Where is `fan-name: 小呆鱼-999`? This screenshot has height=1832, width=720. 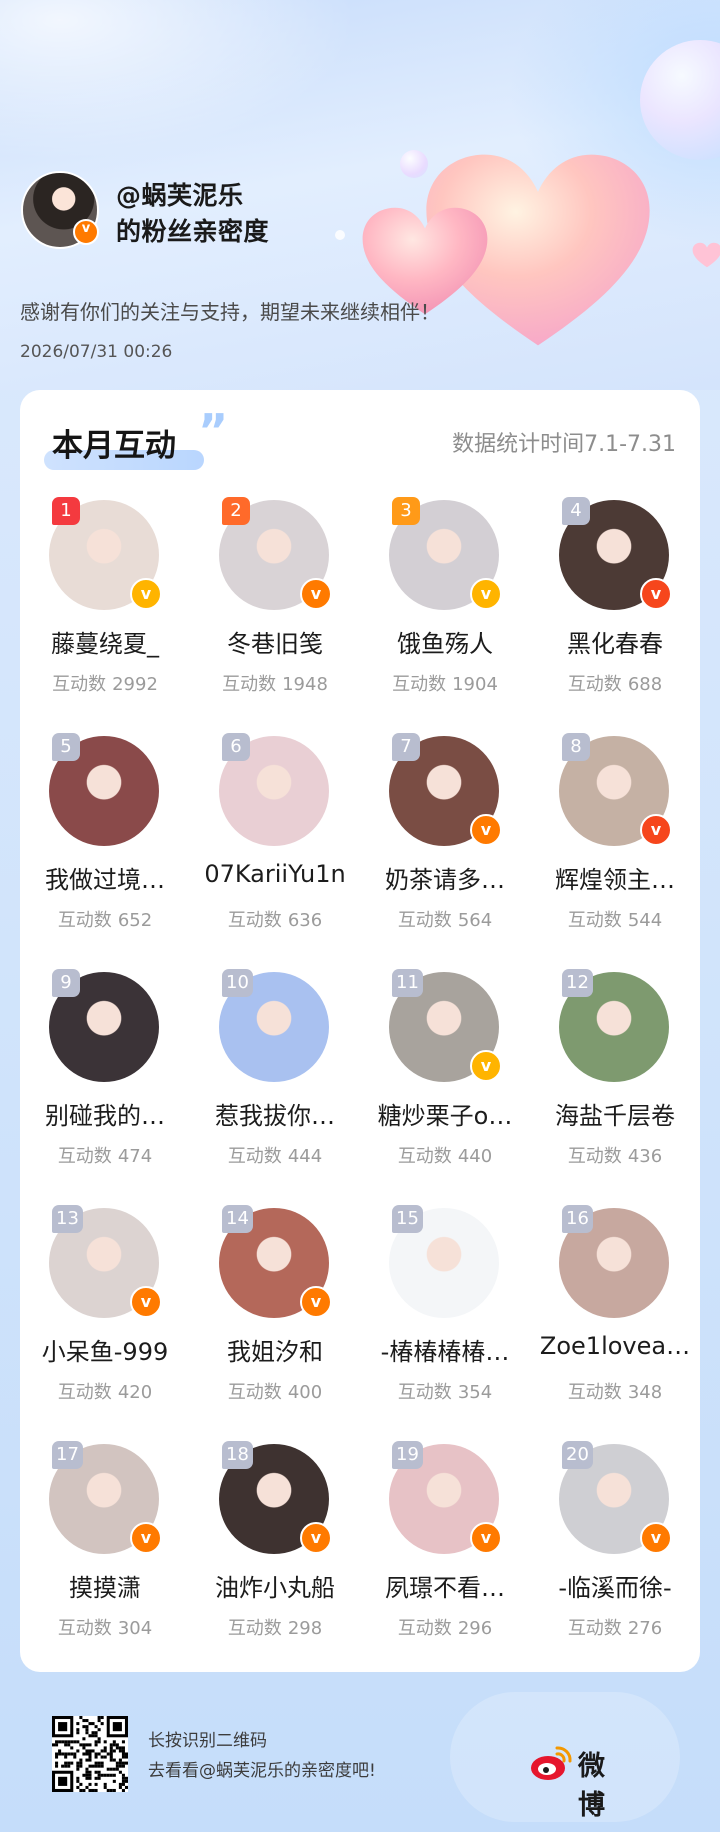 fan-name: 小呆鱼-999 is located at coordinates (105, 1349).